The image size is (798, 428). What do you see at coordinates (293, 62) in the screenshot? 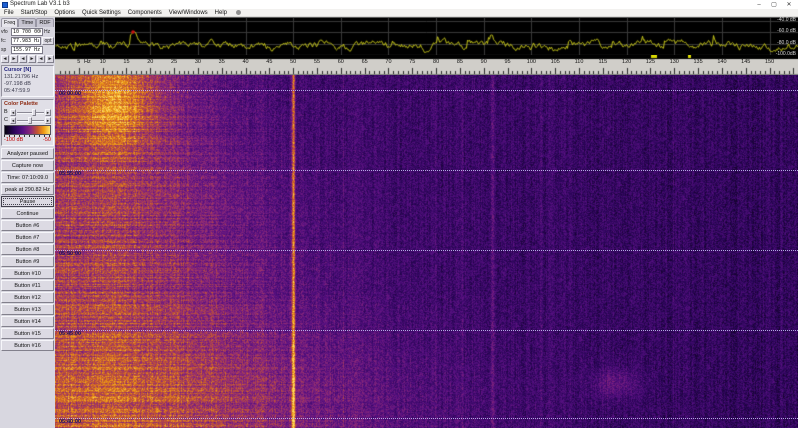
I see `freq-tick-label: 50` at bounding box center [293, 62].